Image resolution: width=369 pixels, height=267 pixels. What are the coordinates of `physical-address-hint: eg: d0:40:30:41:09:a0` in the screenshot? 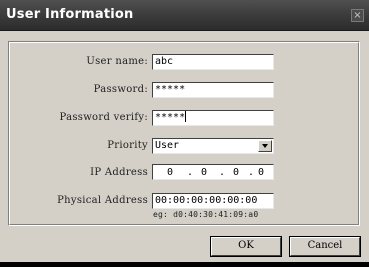 It's located at (206, 214).